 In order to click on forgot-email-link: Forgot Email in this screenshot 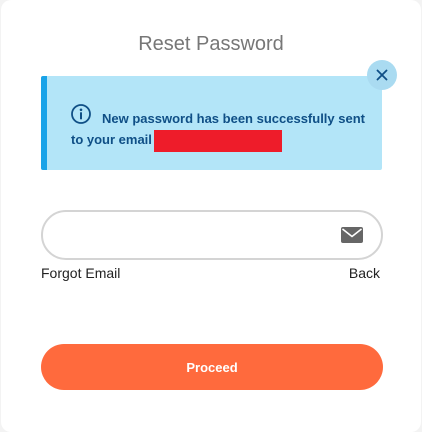, I will do `click(80, 273)`.